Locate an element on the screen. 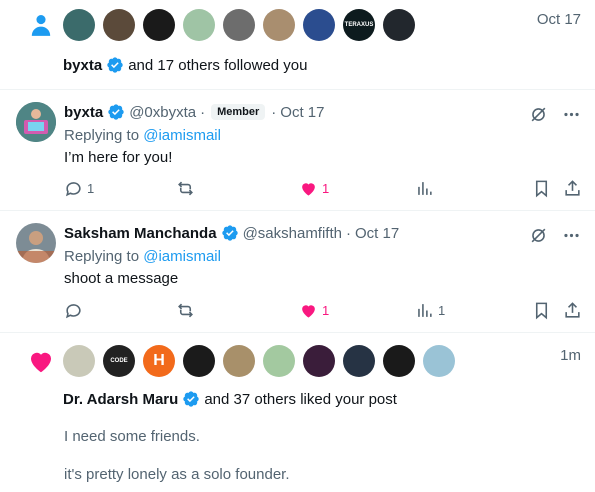  author-handle: @sakshamfifth is located at coordinates (292, 233).